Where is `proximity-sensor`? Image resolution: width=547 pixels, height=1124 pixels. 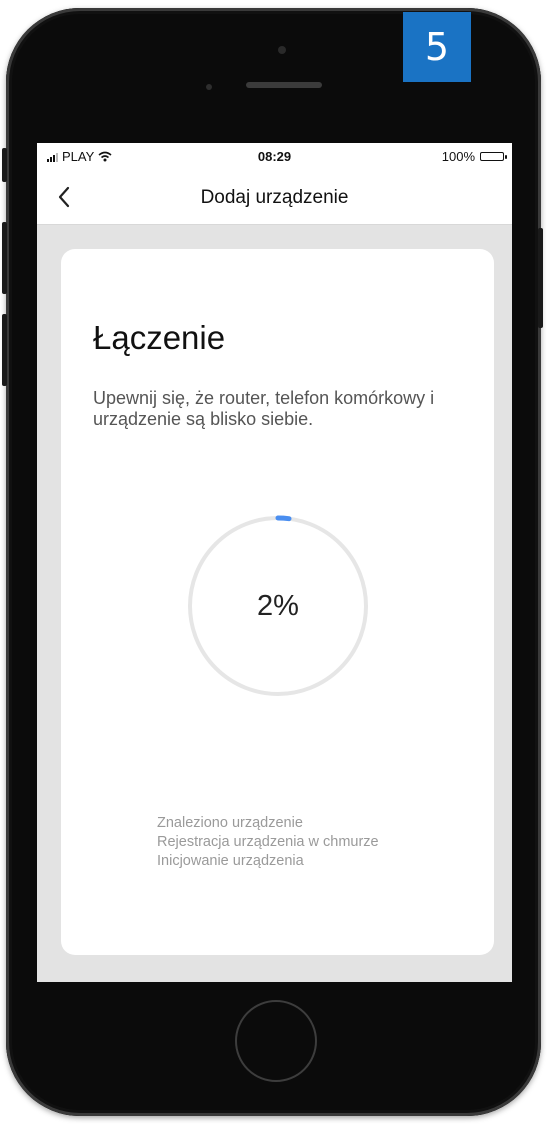 proximity-sensor is located at coordinates (209, 87).